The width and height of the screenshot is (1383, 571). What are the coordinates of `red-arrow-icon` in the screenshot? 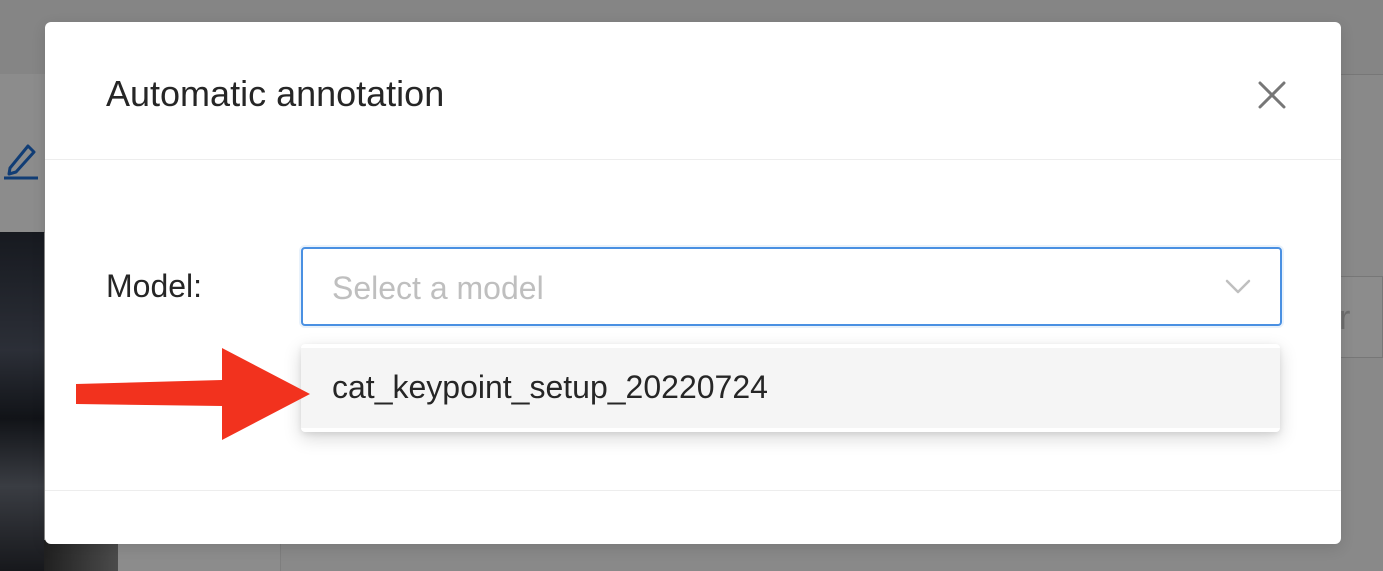 It's located at (193, 394).